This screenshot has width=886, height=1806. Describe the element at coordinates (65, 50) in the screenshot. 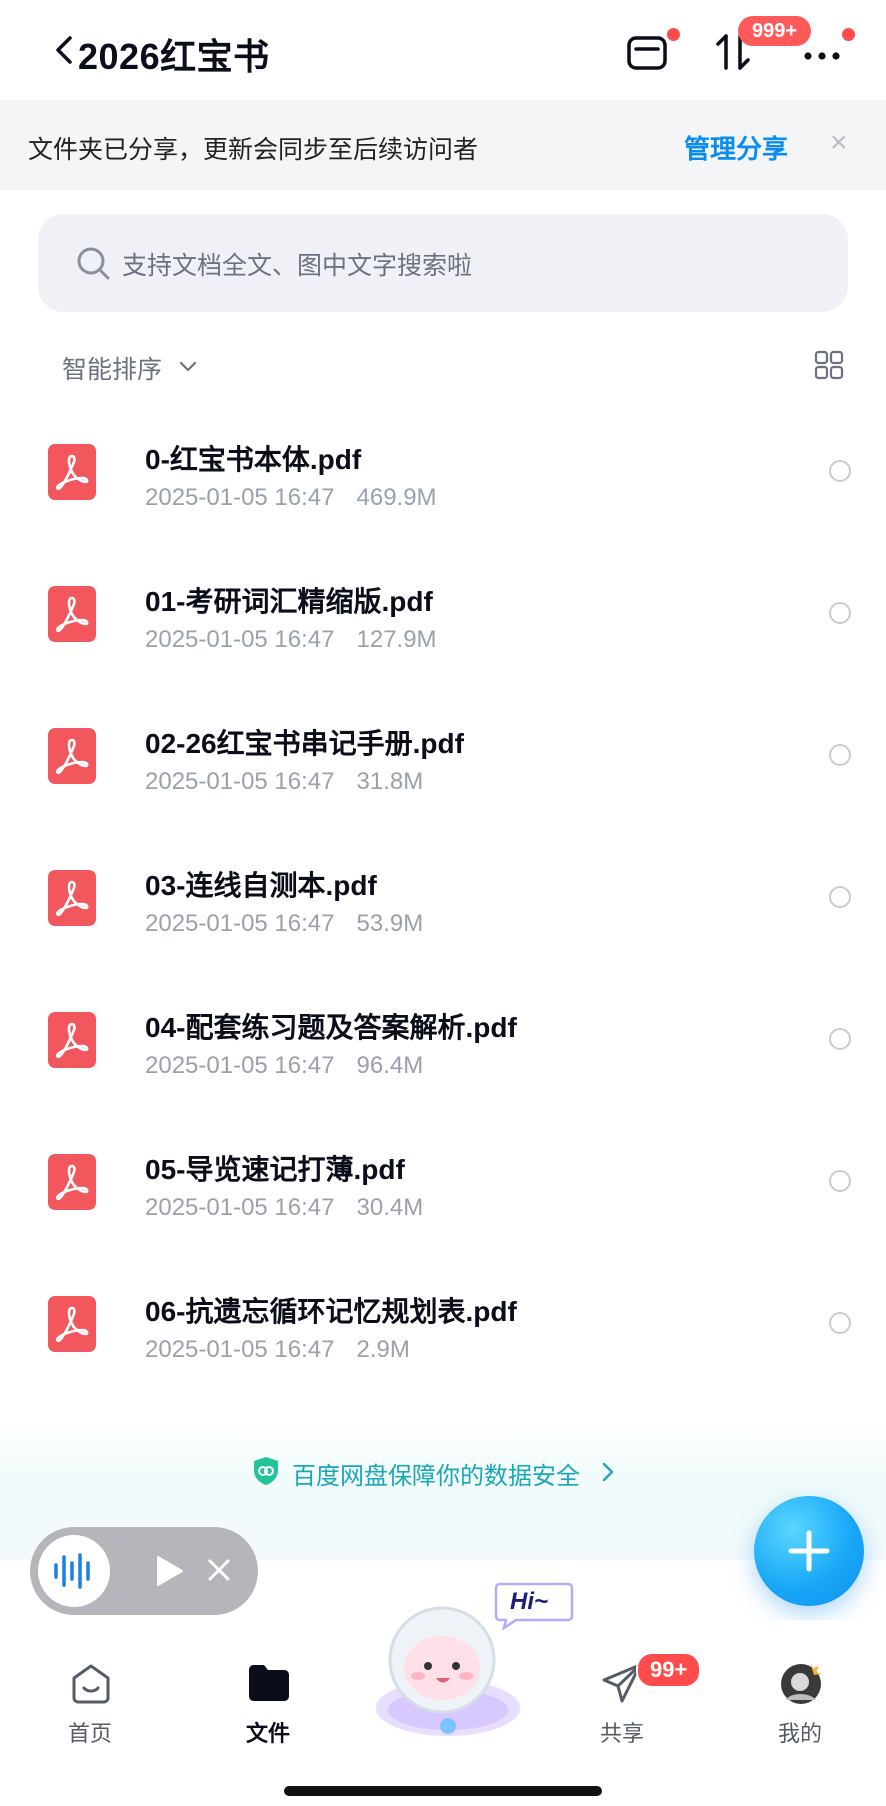

I see `back-icon` at that location.